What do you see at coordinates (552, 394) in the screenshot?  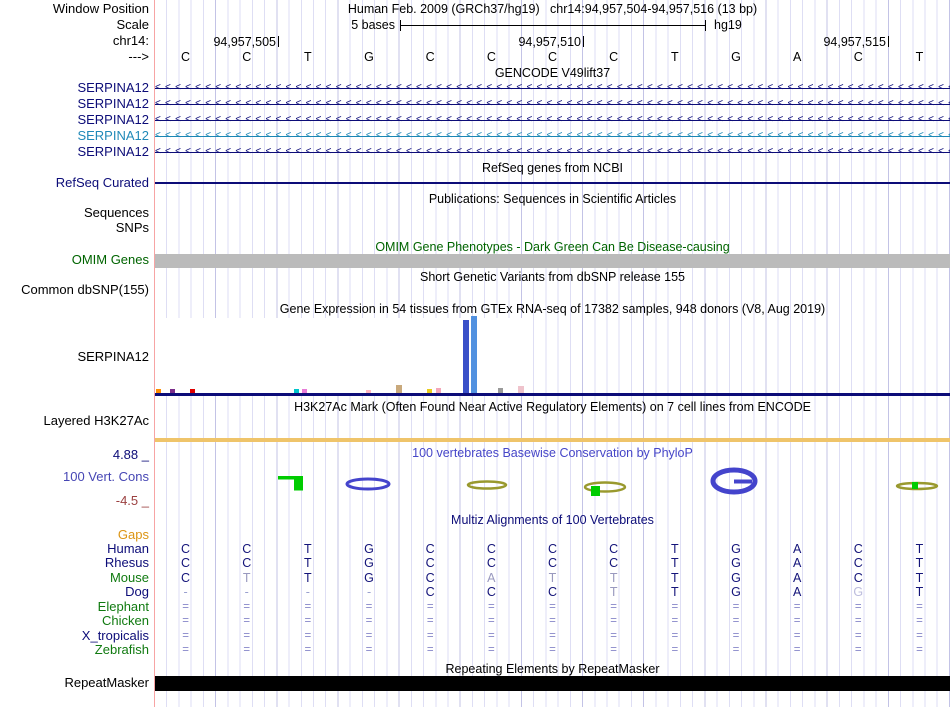 I see `gtex-baseline` at bounding box center [552, 394].